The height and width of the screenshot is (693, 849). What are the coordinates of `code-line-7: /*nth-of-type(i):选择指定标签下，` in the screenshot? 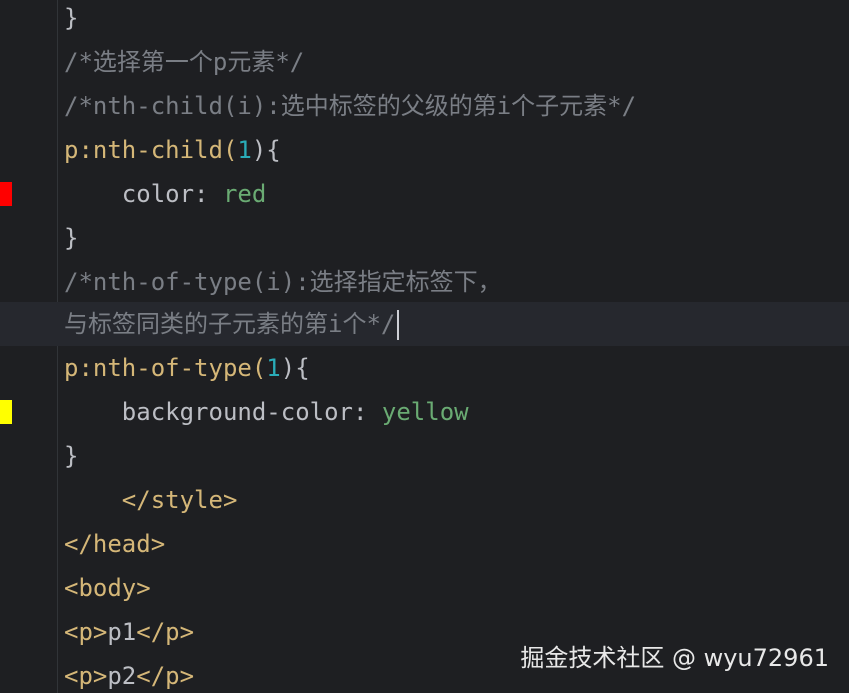 It's located at (424, 282).